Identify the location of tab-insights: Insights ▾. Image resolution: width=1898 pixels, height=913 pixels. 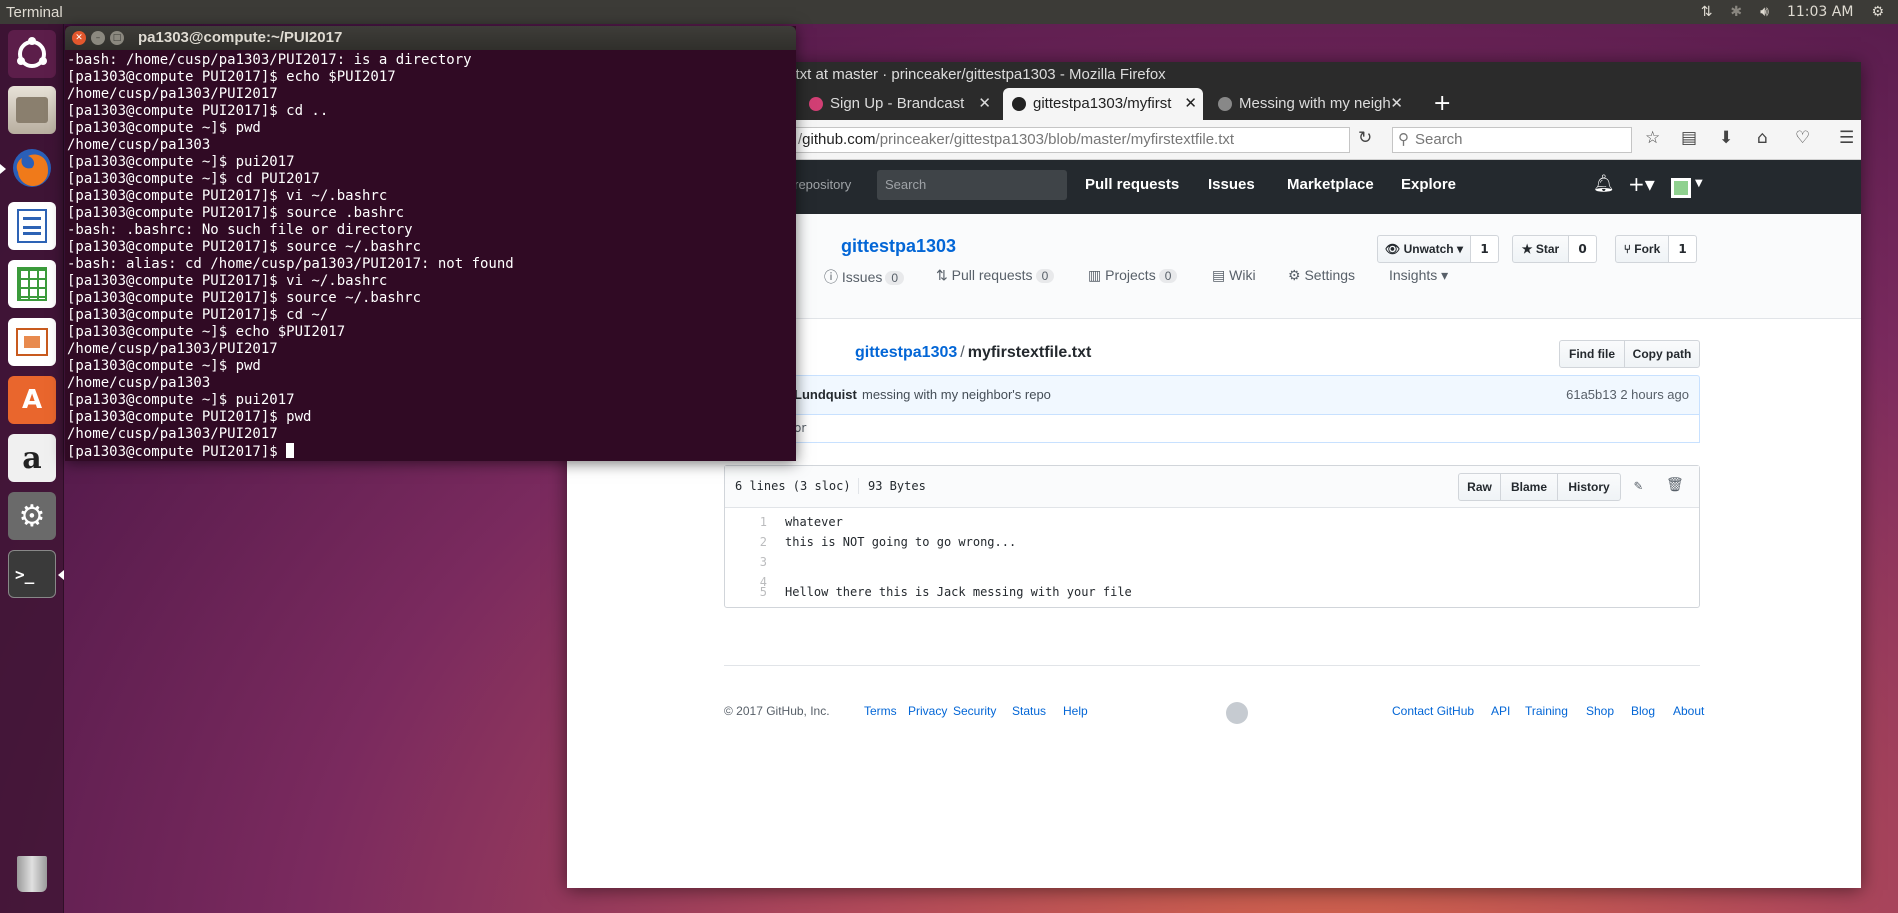
(1418, 275).